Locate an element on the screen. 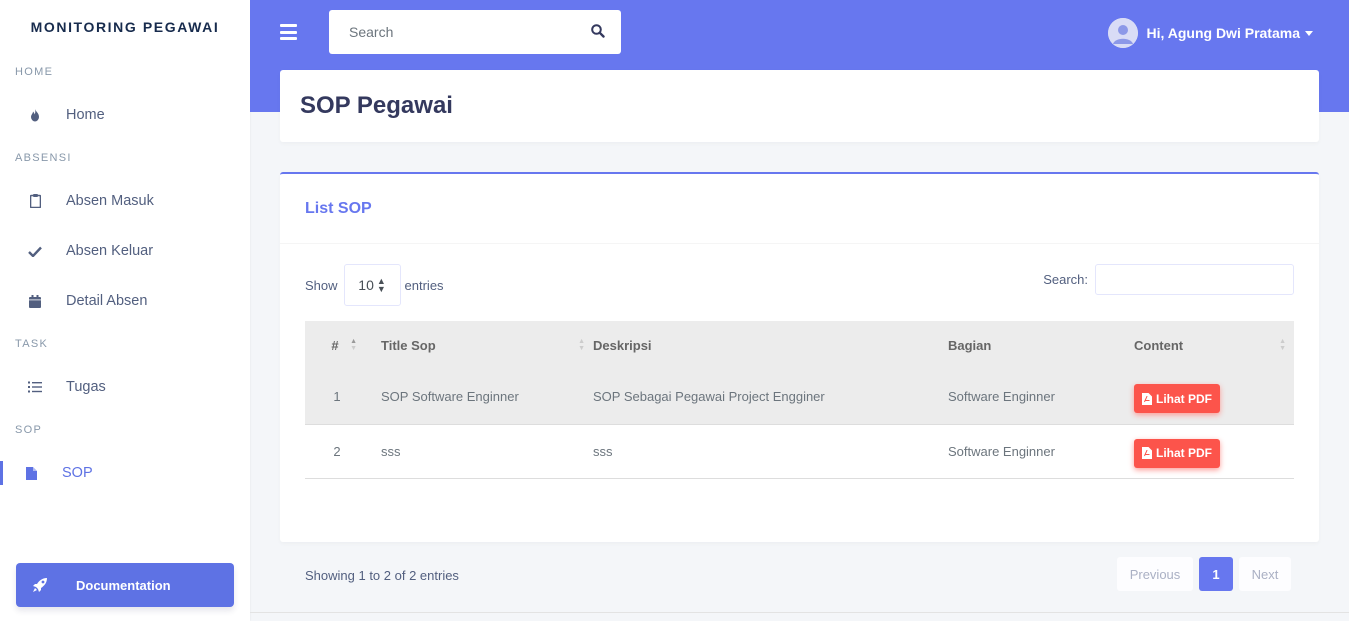  sidebar-item-label: SOP is located at coordinates (77, 473).